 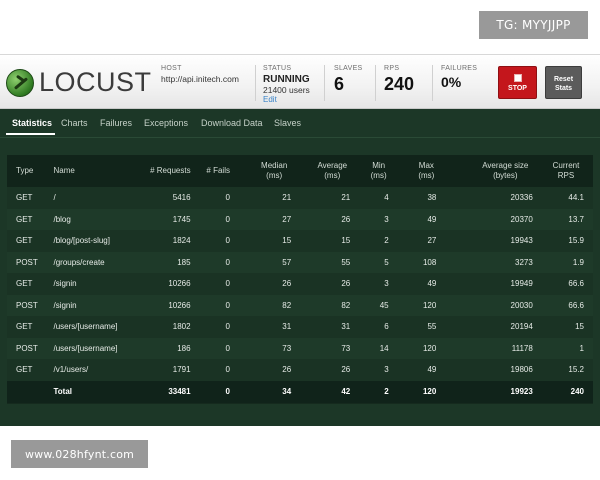 What do you see at coordinates (300, 219) in the screenshot?
I see `table-row: GET/blog 1745 0 27 26 3 49 20370 13.7` at bounding box center [300, 219].